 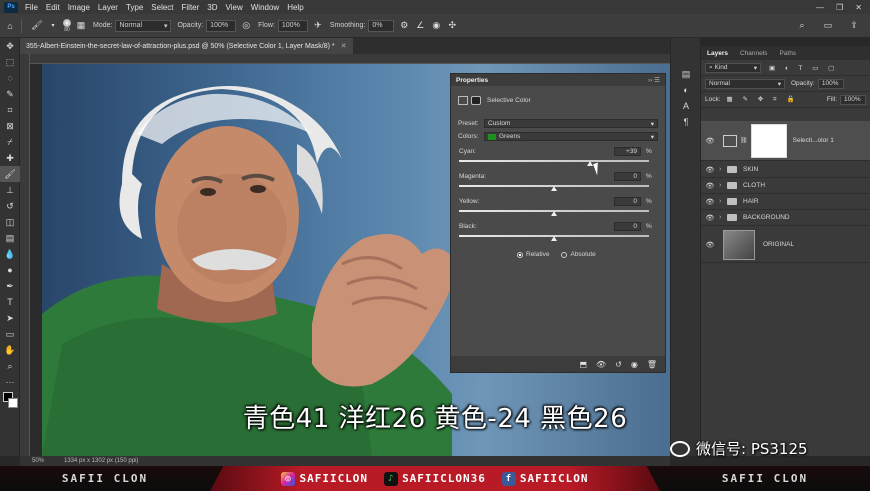 I want to click on relative-radio, so click(x=520, y=254).